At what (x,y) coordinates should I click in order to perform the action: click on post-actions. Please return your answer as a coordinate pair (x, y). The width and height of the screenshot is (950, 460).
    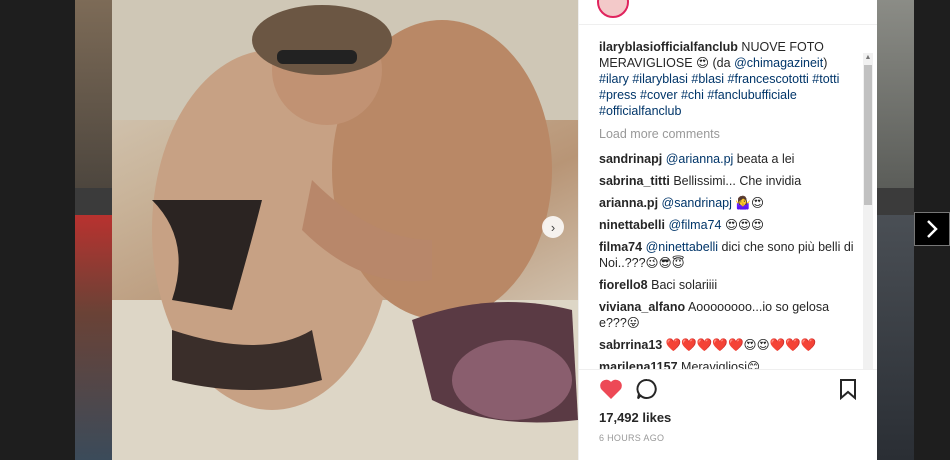
    Looking at the image, I should click on (728, 387).